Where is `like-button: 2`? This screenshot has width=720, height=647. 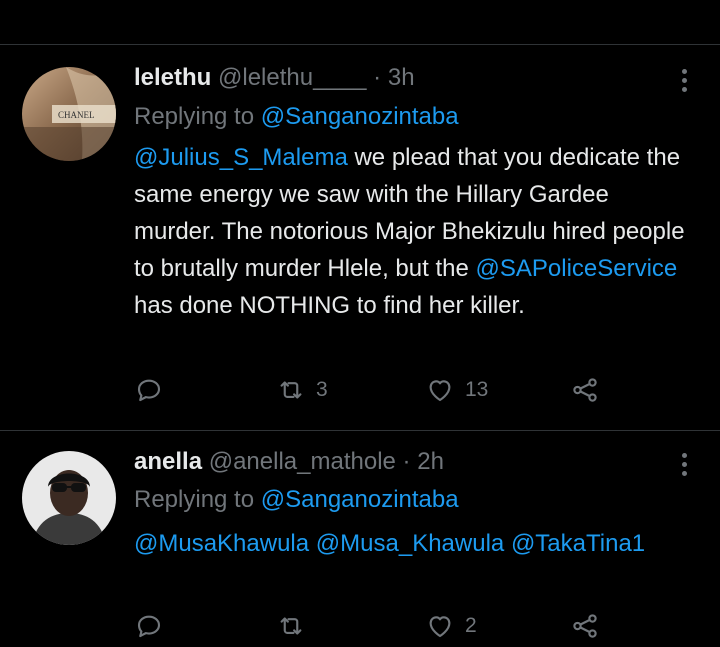
like-button: 2 is located at coordinates (451, 626).